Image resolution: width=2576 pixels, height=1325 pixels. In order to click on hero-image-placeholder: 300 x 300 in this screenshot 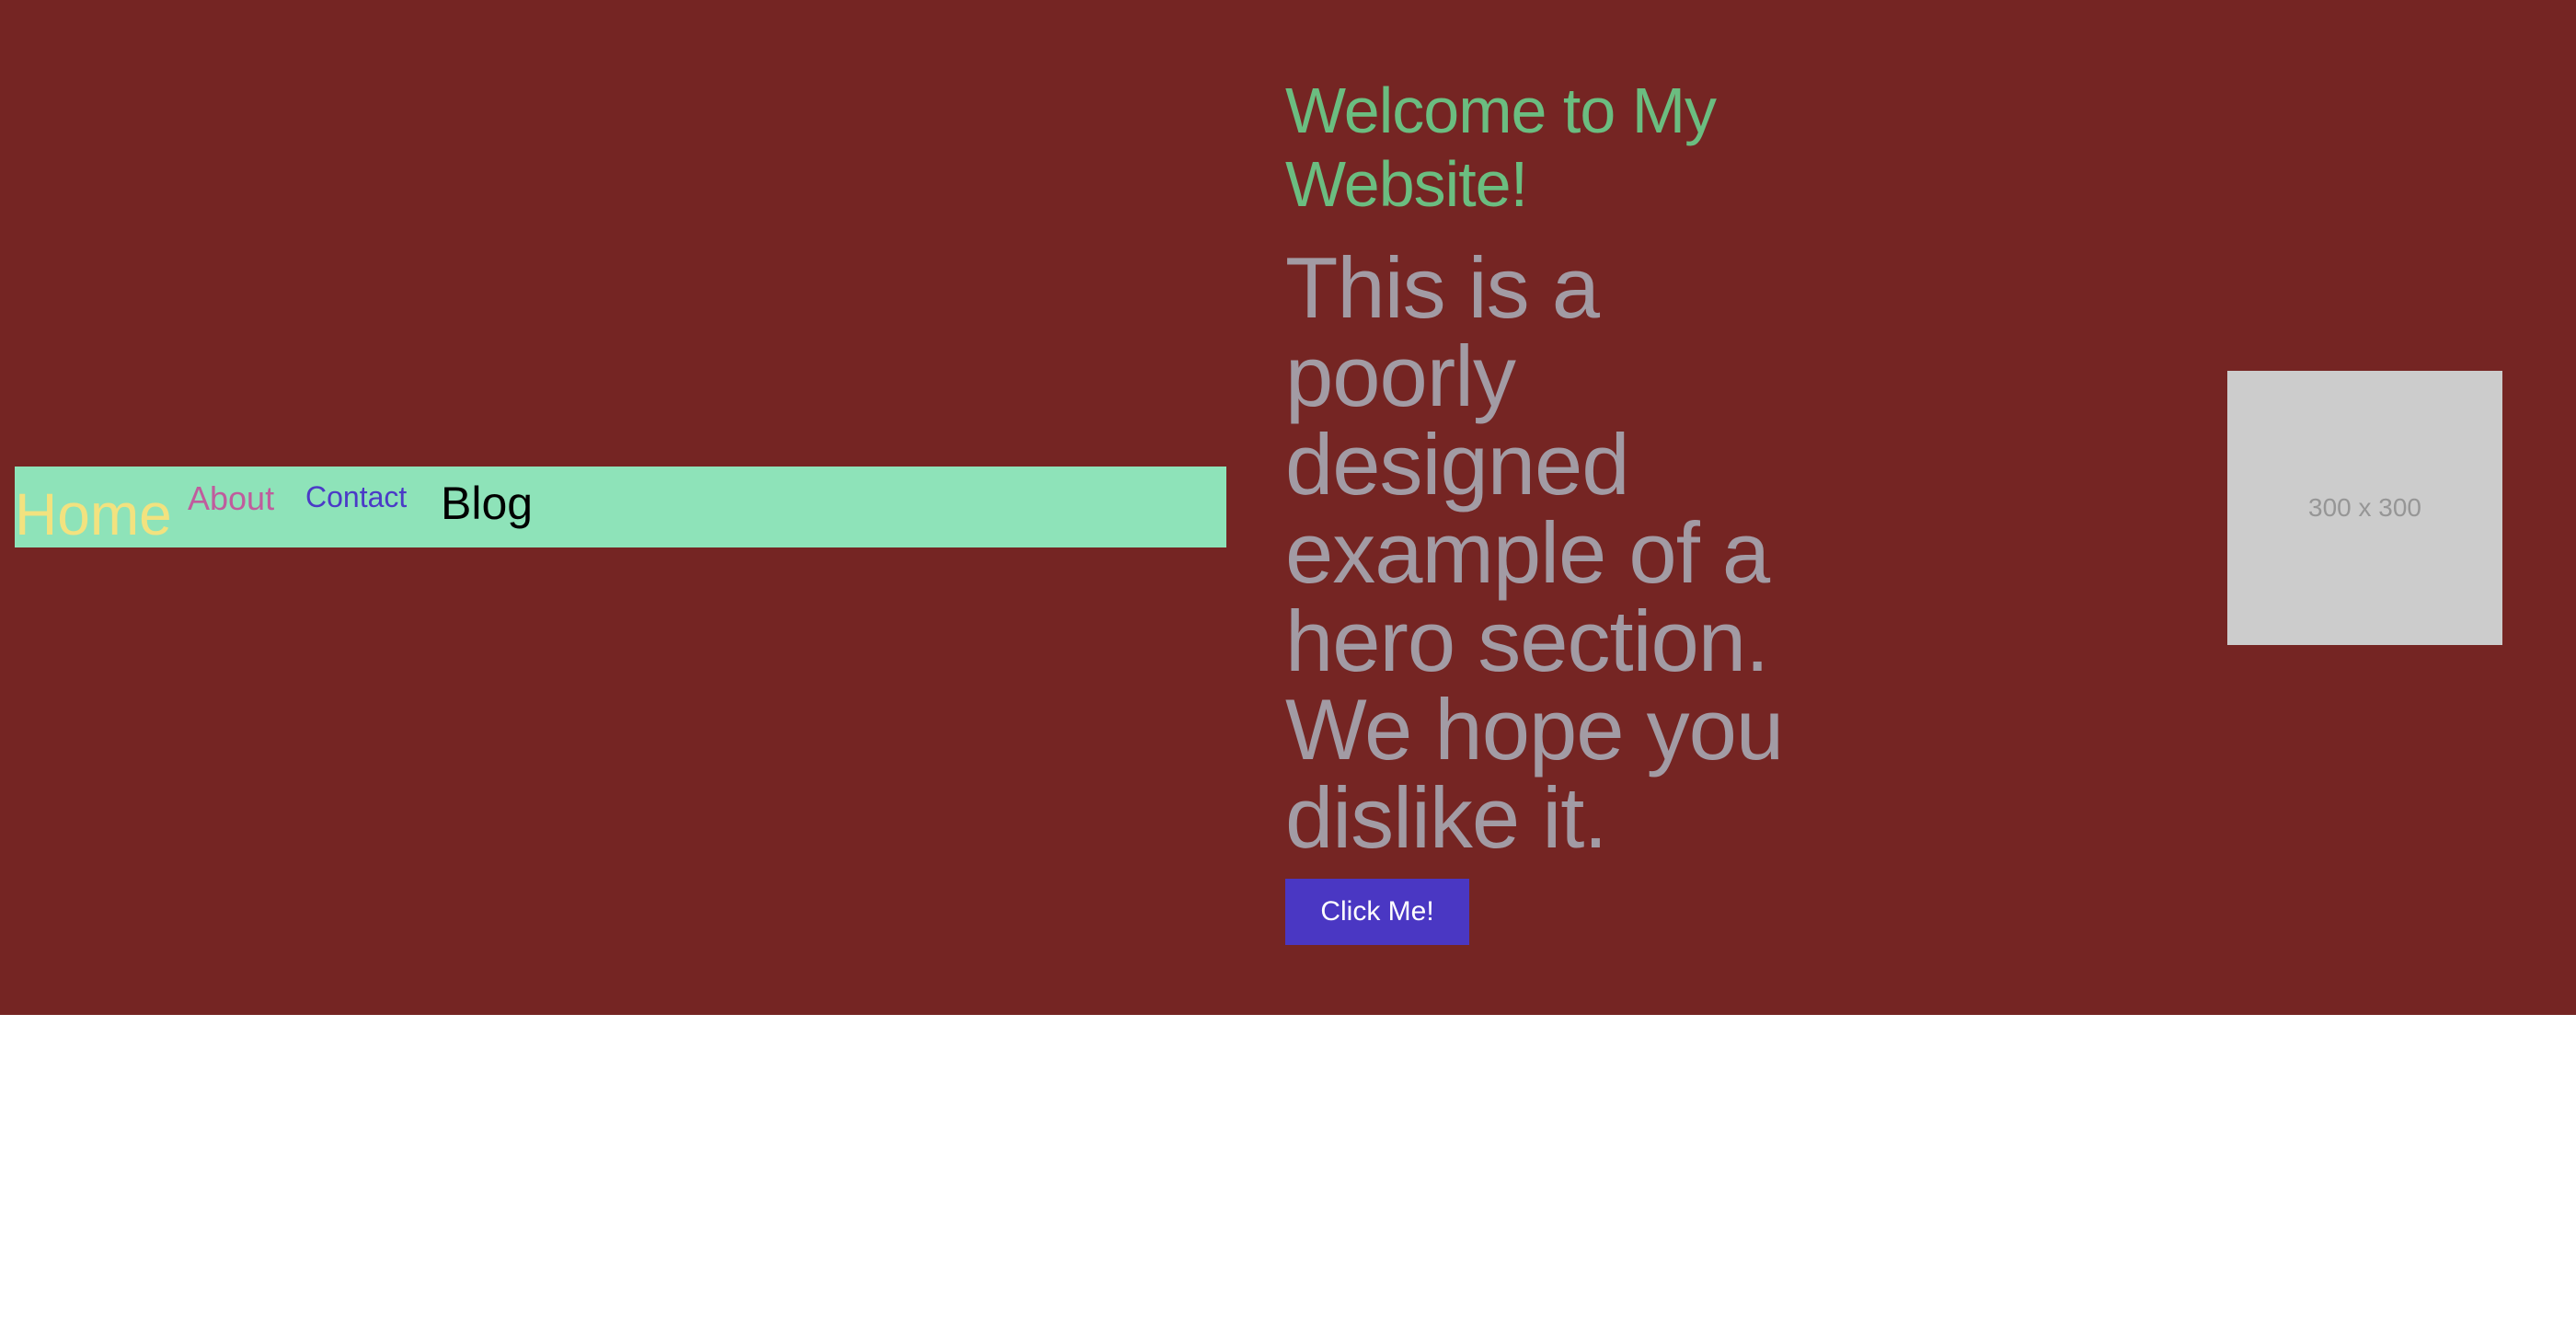, I will do `click(2364, 508)`.